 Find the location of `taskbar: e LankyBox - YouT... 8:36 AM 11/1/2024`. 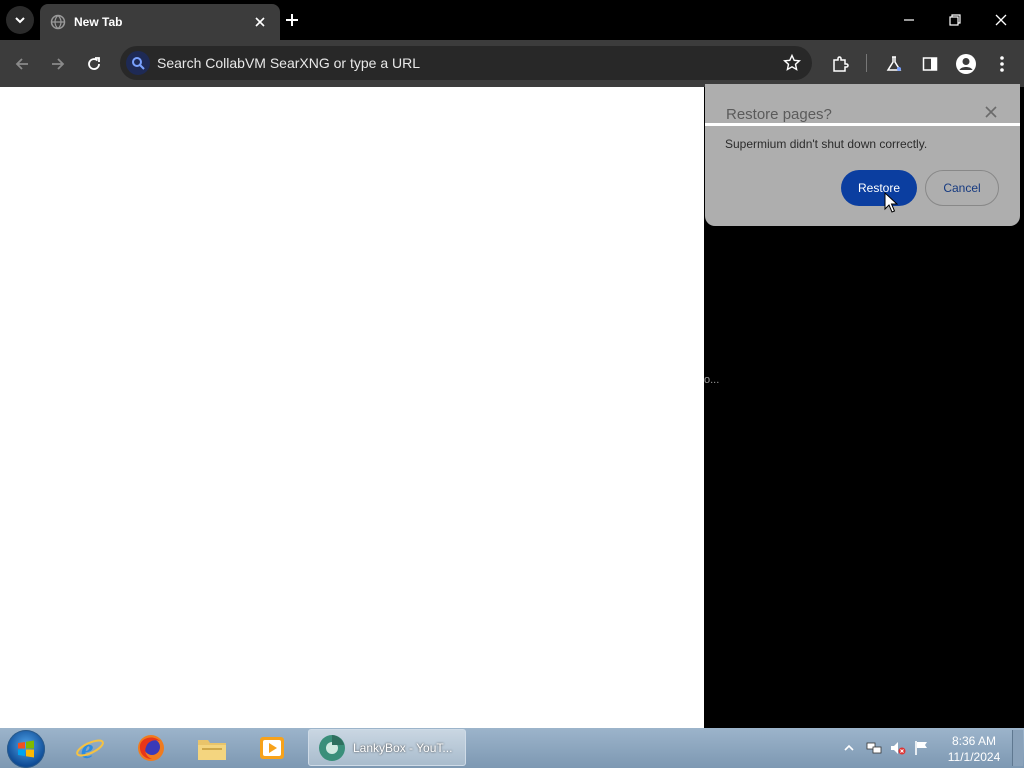

taskbar: e LankyBox - YouT... 8:36 AM 11/1/2024 is located at coordinates (512, 748).